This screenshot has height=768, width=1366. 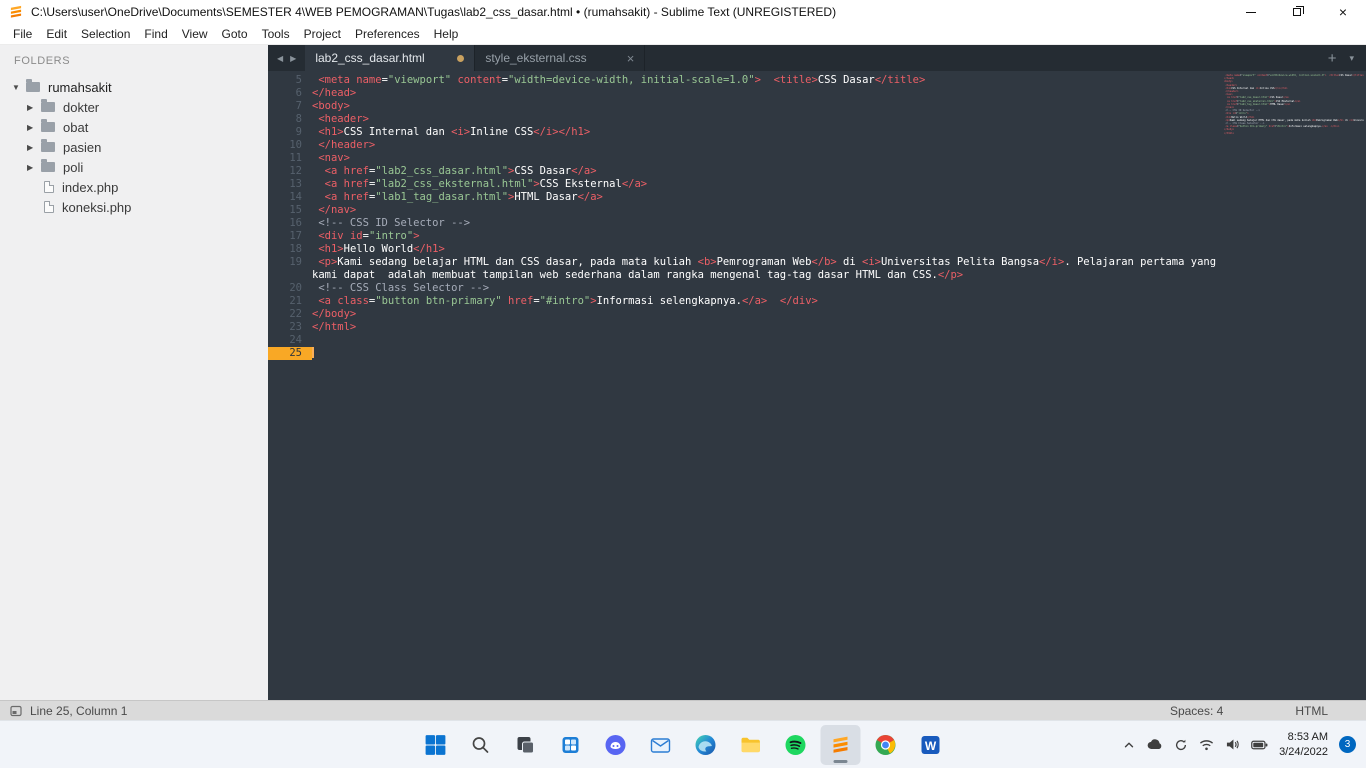 I want to click on menu-view: View, so click(x=195, y=34).